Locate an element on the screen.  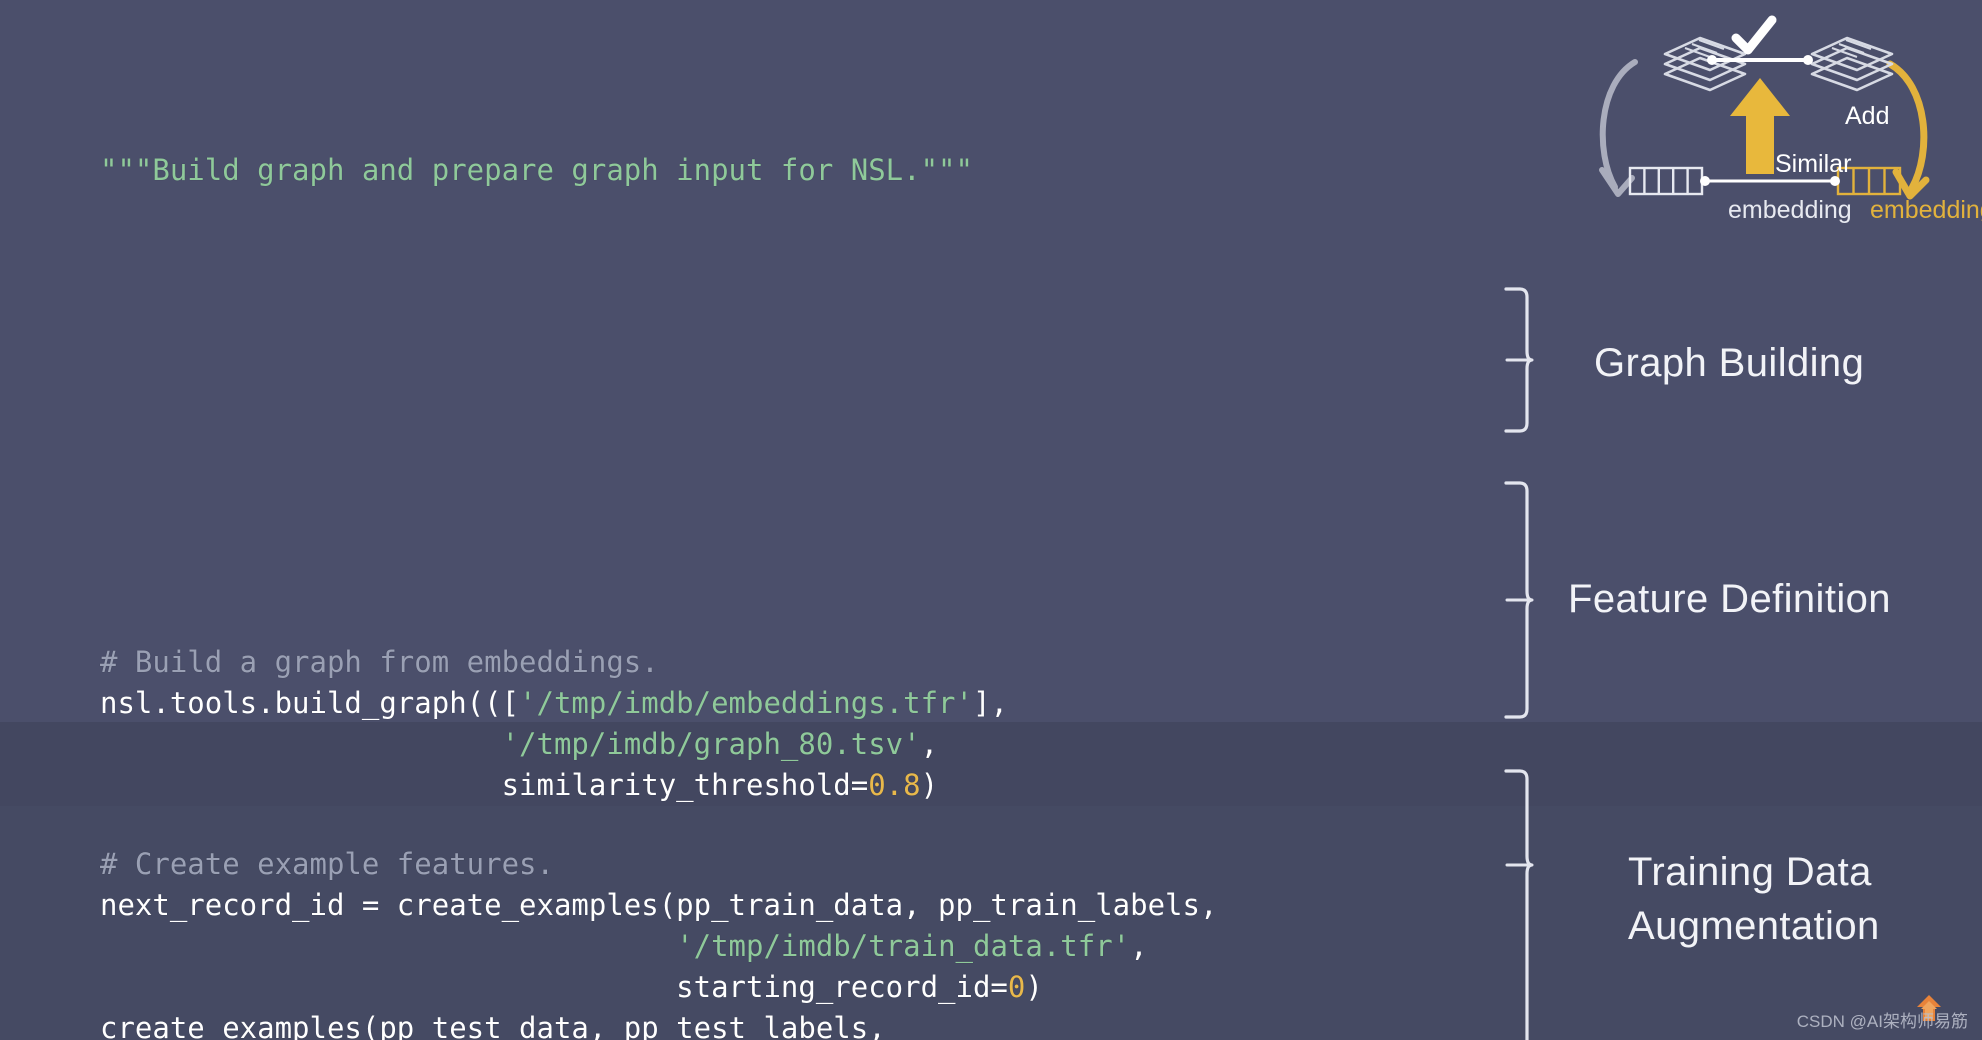
watermark-text: CSDN @AI架构师易筋 is located at coordinates (1882, 1021).